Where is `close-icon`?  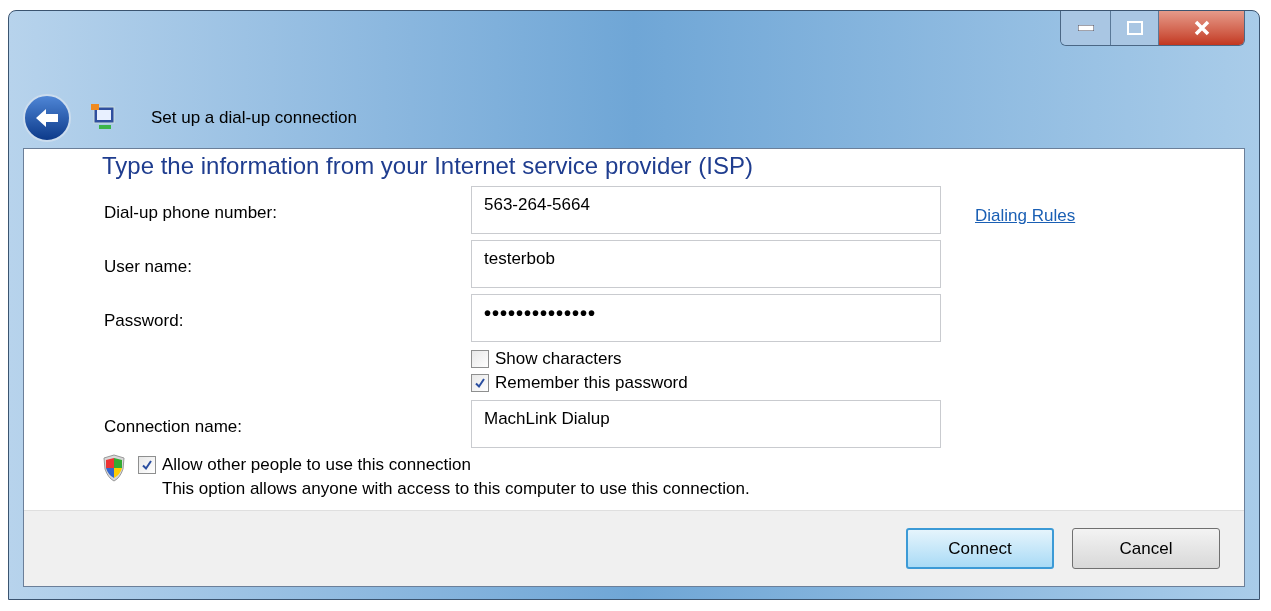
close-icon is located at coordinates (1201, 28).